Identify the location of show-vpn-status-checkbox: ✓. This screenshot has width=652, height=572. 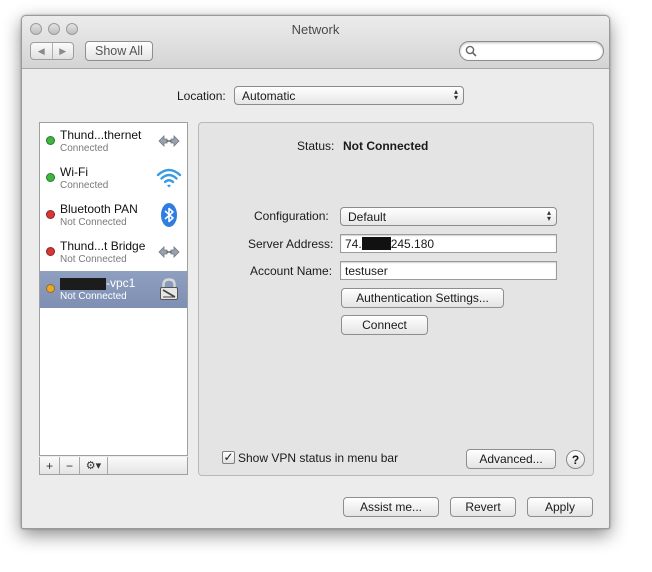
(228, 457).